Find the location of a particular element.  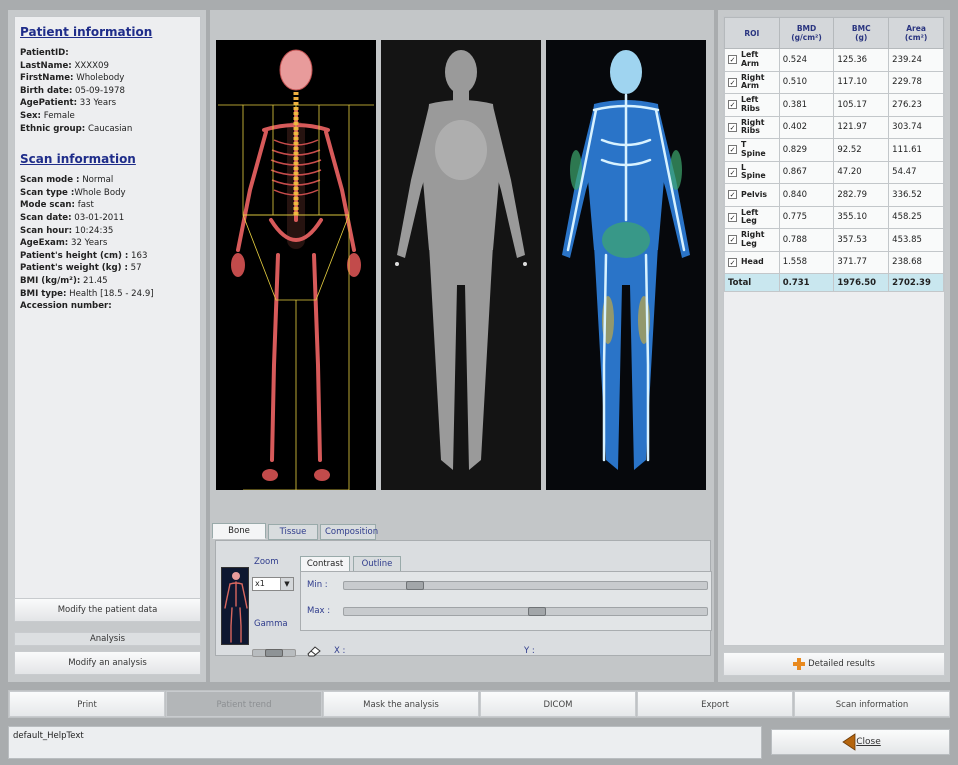

table-header-row: ROI BMD (g/cm²) BMC (g) Area (cm²) is located at coordinates (834, 33).